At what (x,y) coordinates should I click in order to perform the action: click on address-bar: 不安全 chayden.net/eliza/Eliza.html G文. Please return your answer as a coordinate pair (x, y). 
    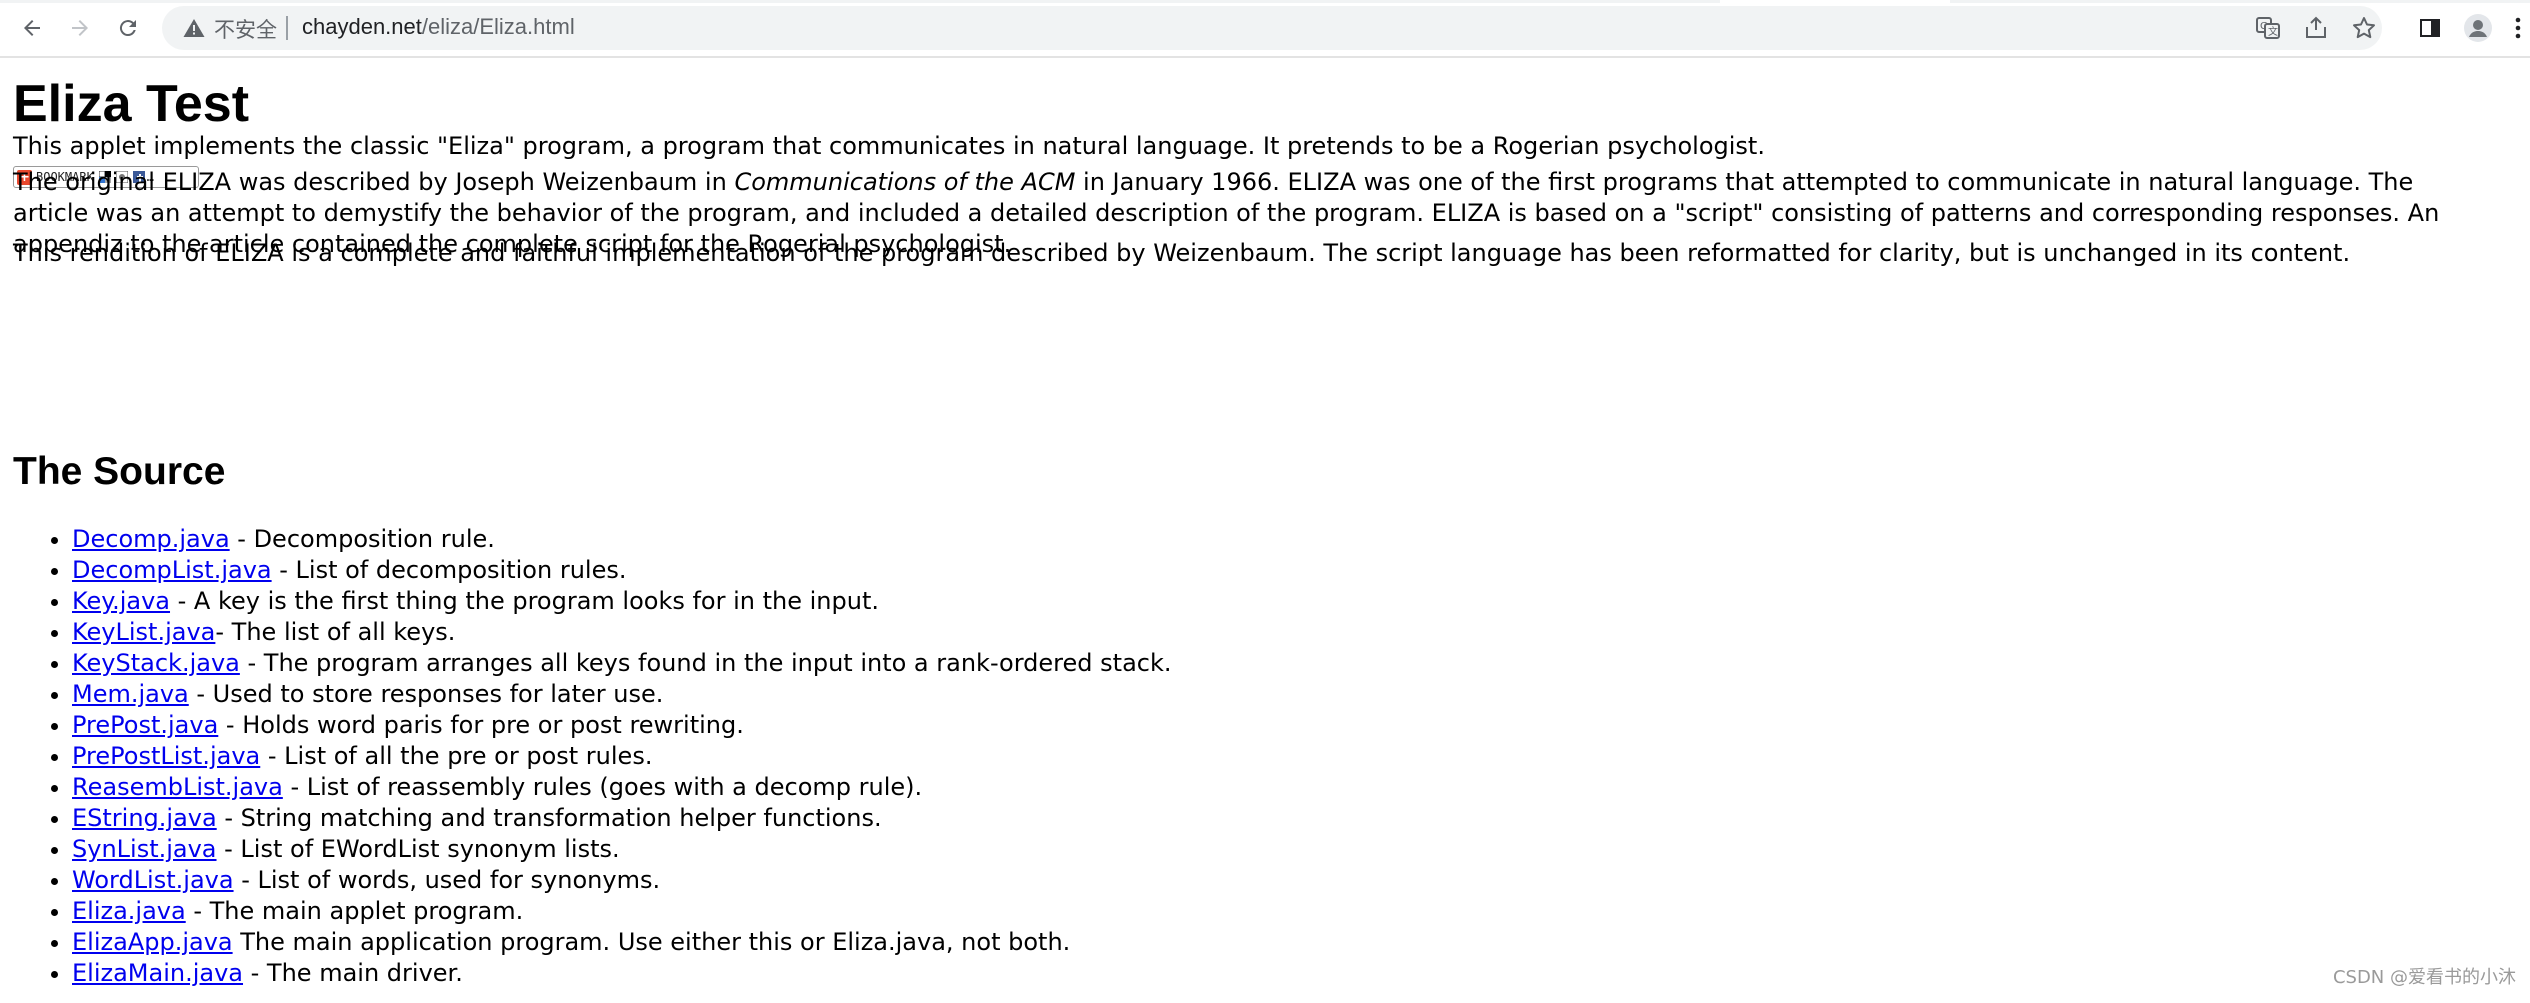
    Looking at the image, I should click on (1272, 28).